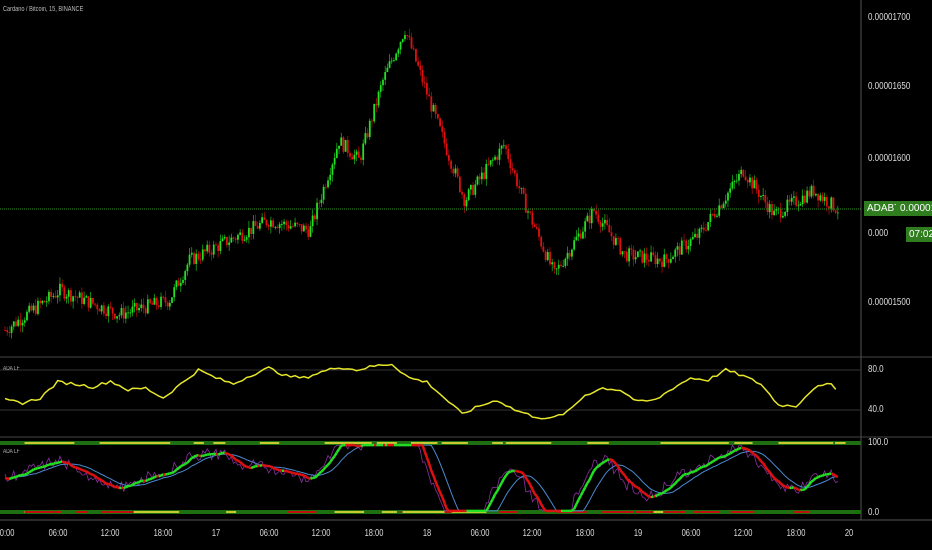 This screenshot has width=932, height=550. Describe the element at coordinates (480, 533) in the screenshot. I see `time-tick-label: 06:00` at that location.